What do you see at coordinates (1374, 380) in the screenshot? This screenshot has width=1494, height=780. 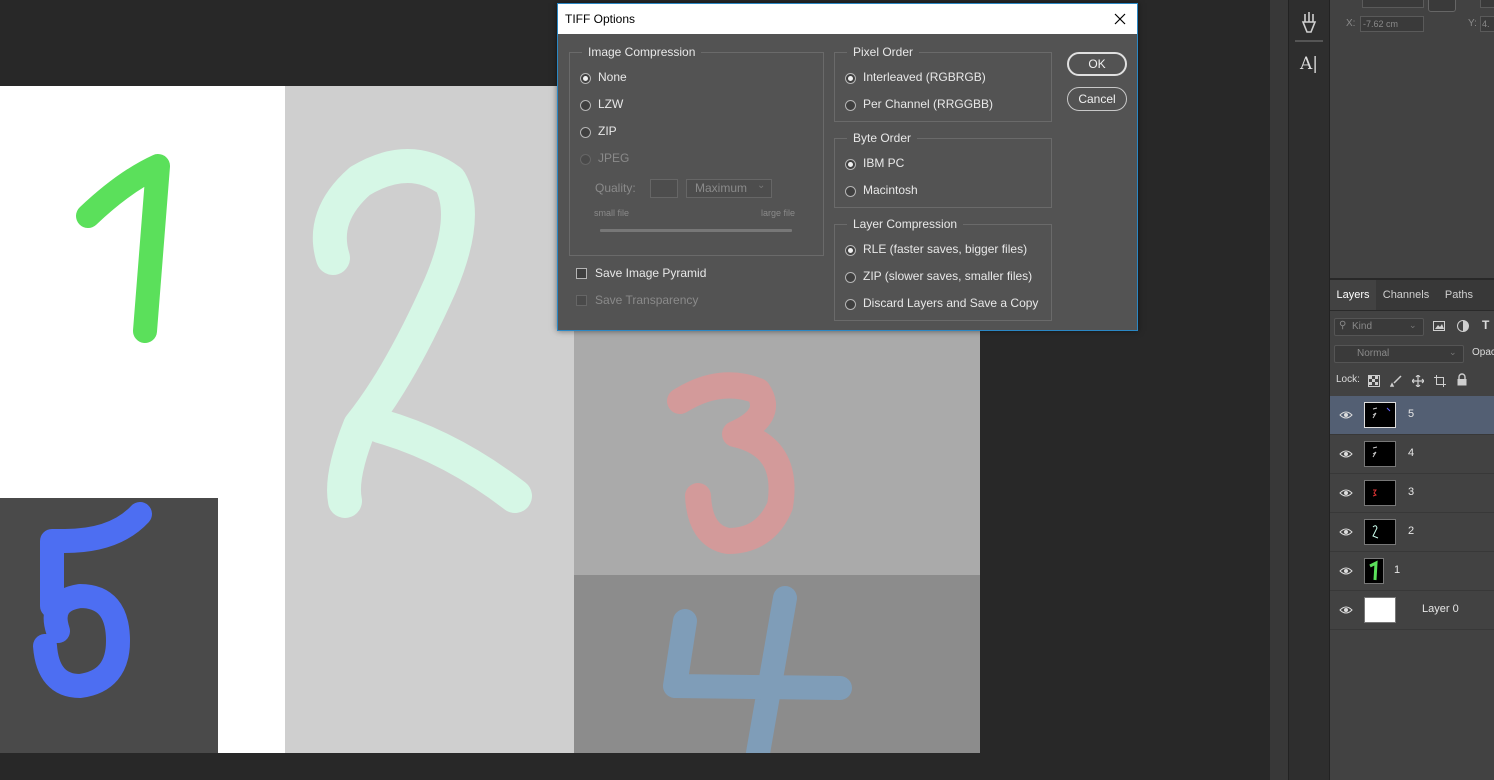 I see `lock-transparency-icon` at bounding box center [1374, 380].